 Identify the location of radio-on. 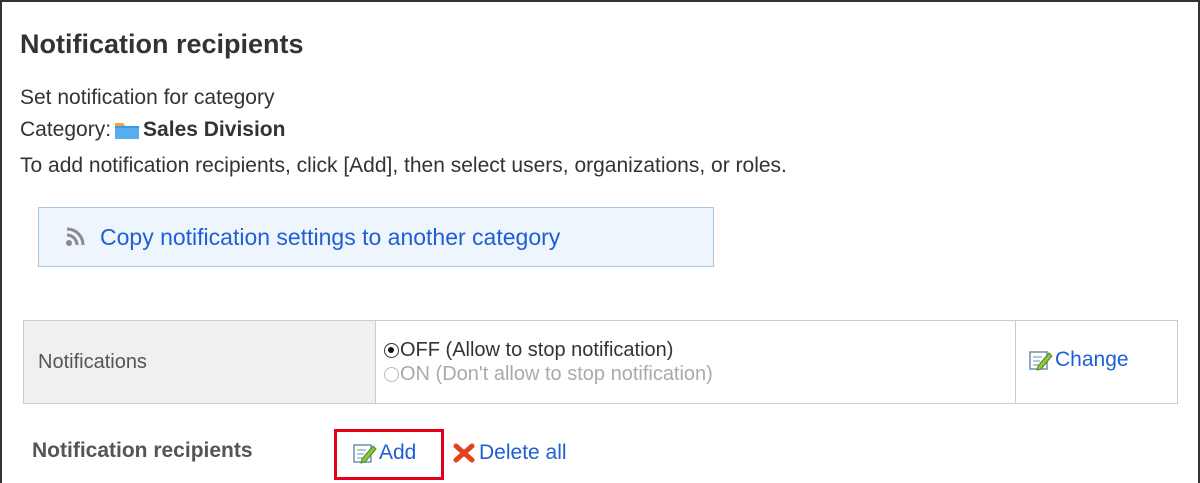
(391, 374).